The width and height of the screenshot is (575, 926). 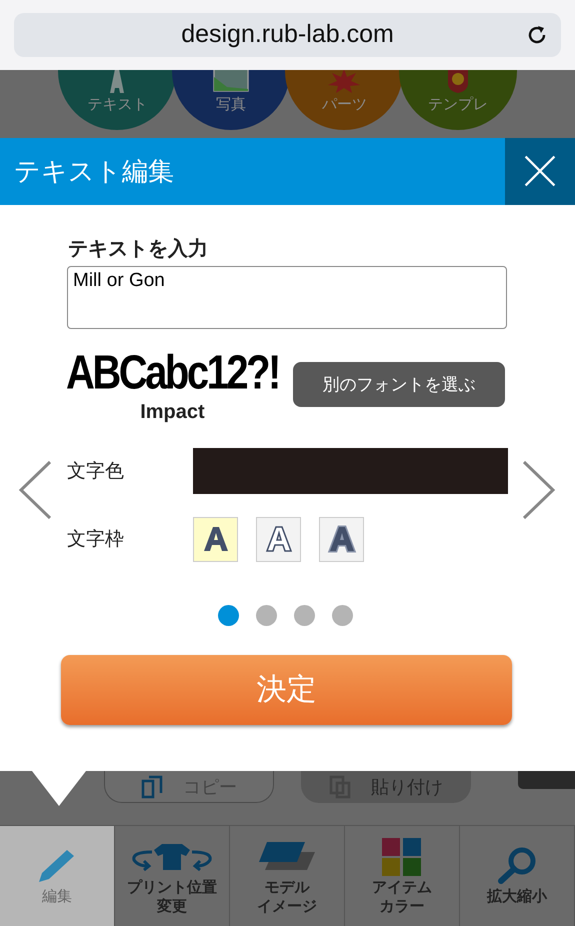 What do you see at coordinates (96, 539) in the screenshot?
I see `text-border-label: 文字枠` at bounding box center [96, 539].